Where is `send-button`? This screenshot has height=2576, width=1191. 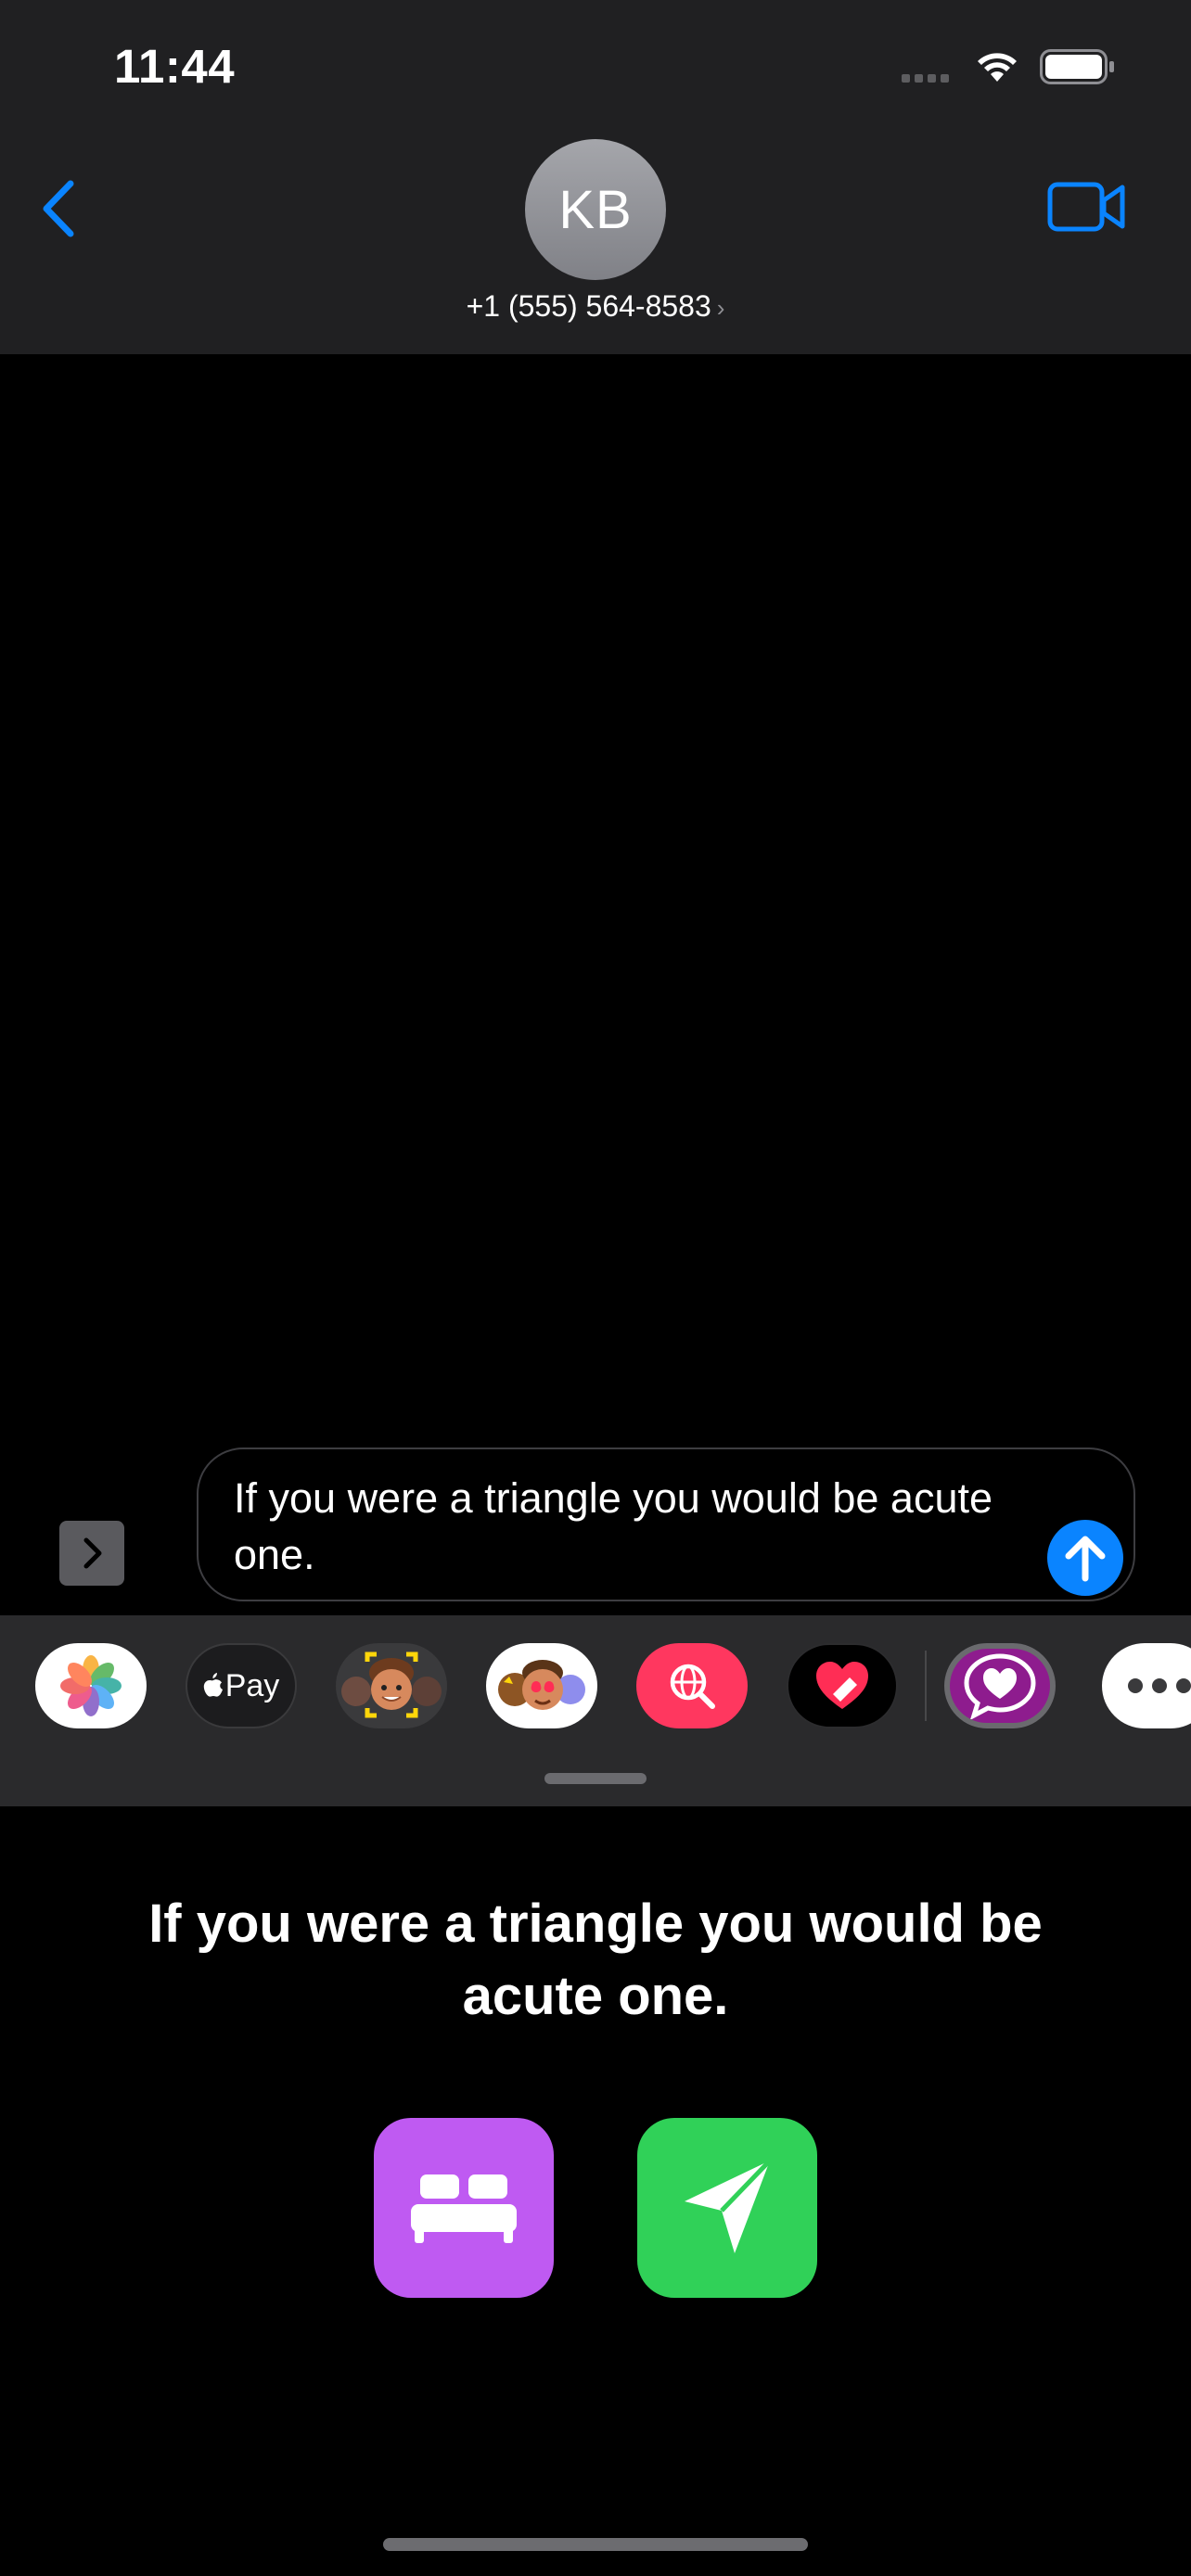
send-button is located at coordinates (1085, 1558).